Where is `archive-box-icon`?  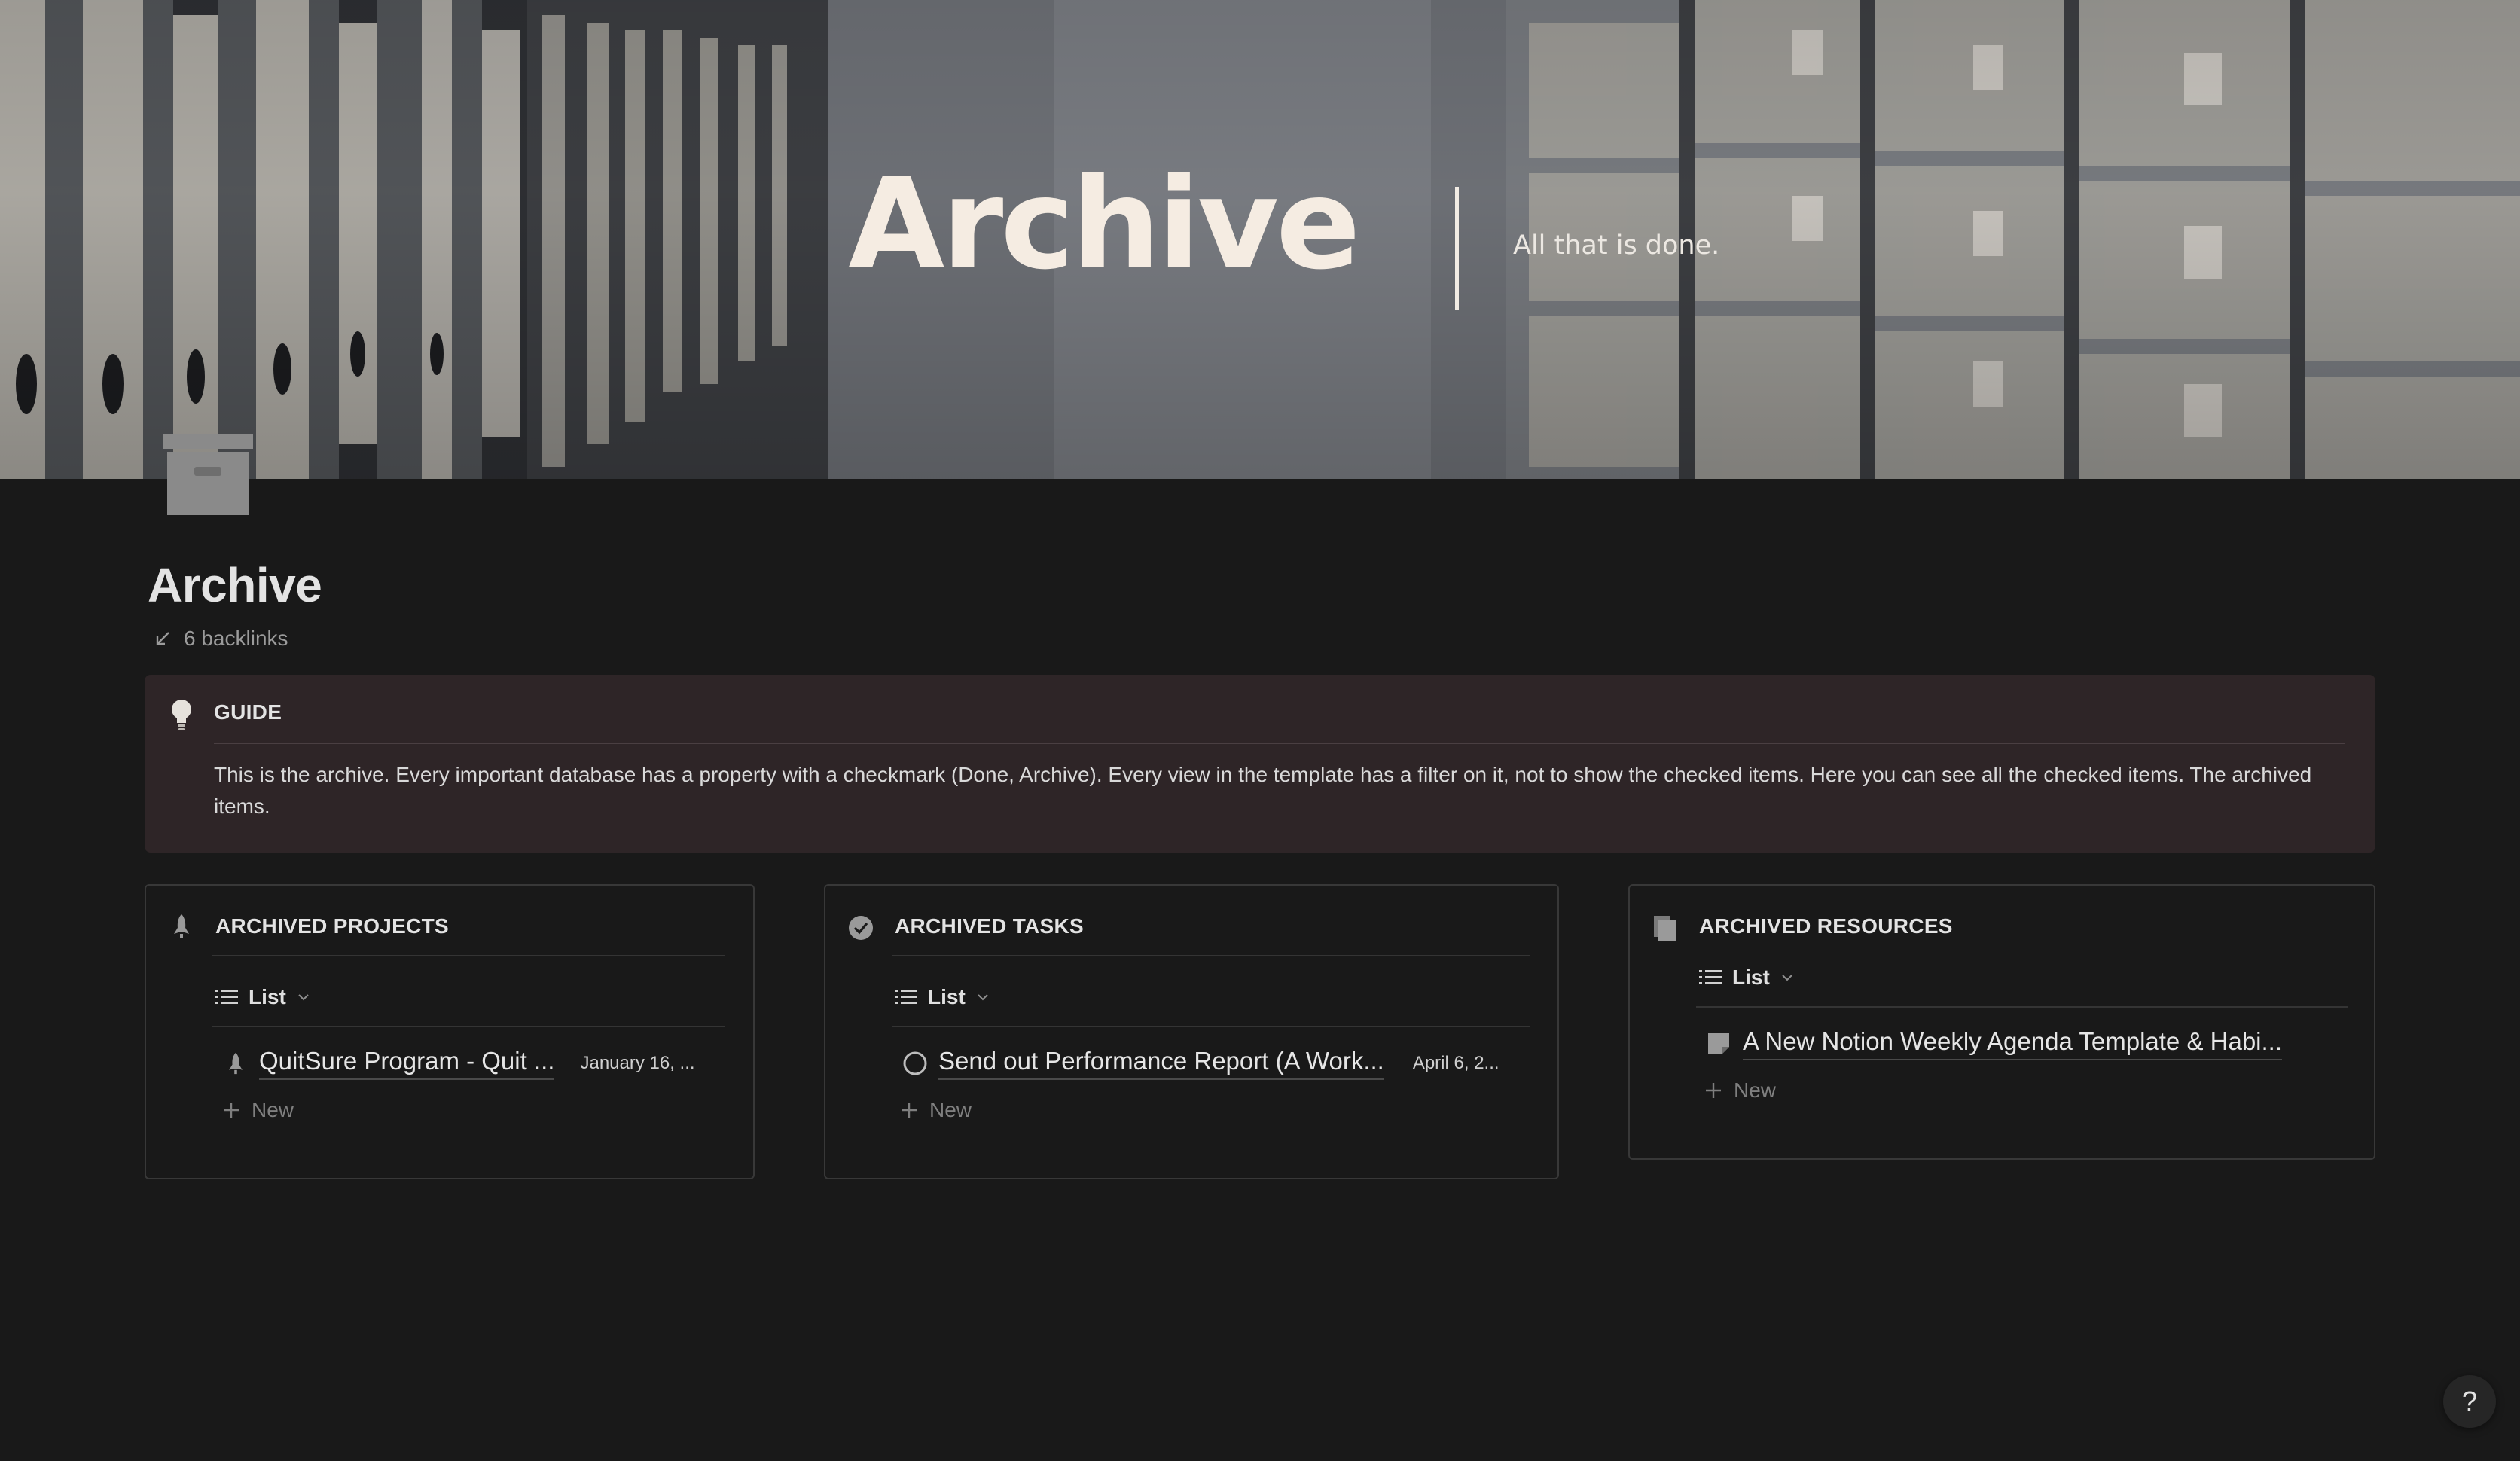
archive-box-icon is located at coordinates (208, 475).